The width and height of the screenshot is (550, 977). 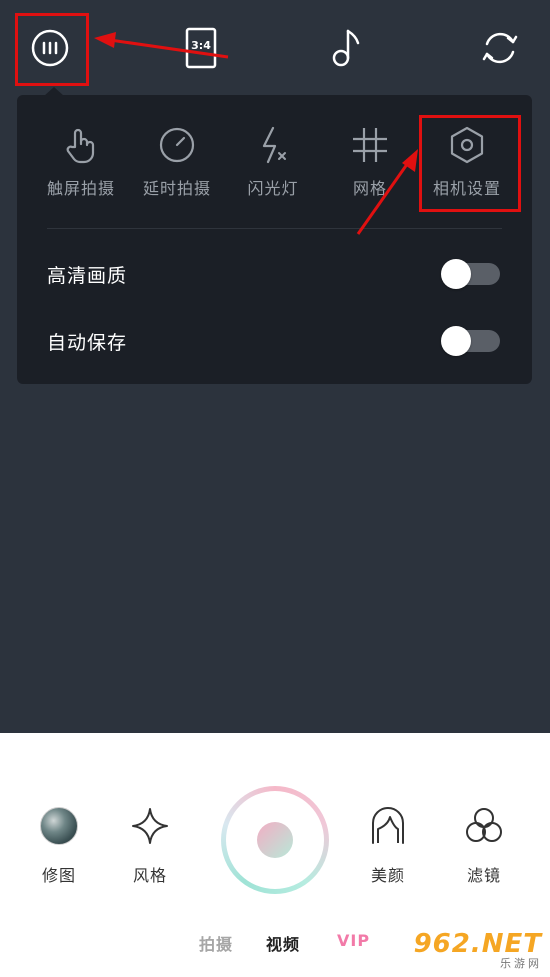 I want to click on bottom-label: 风格, so click(x=149, y=875).